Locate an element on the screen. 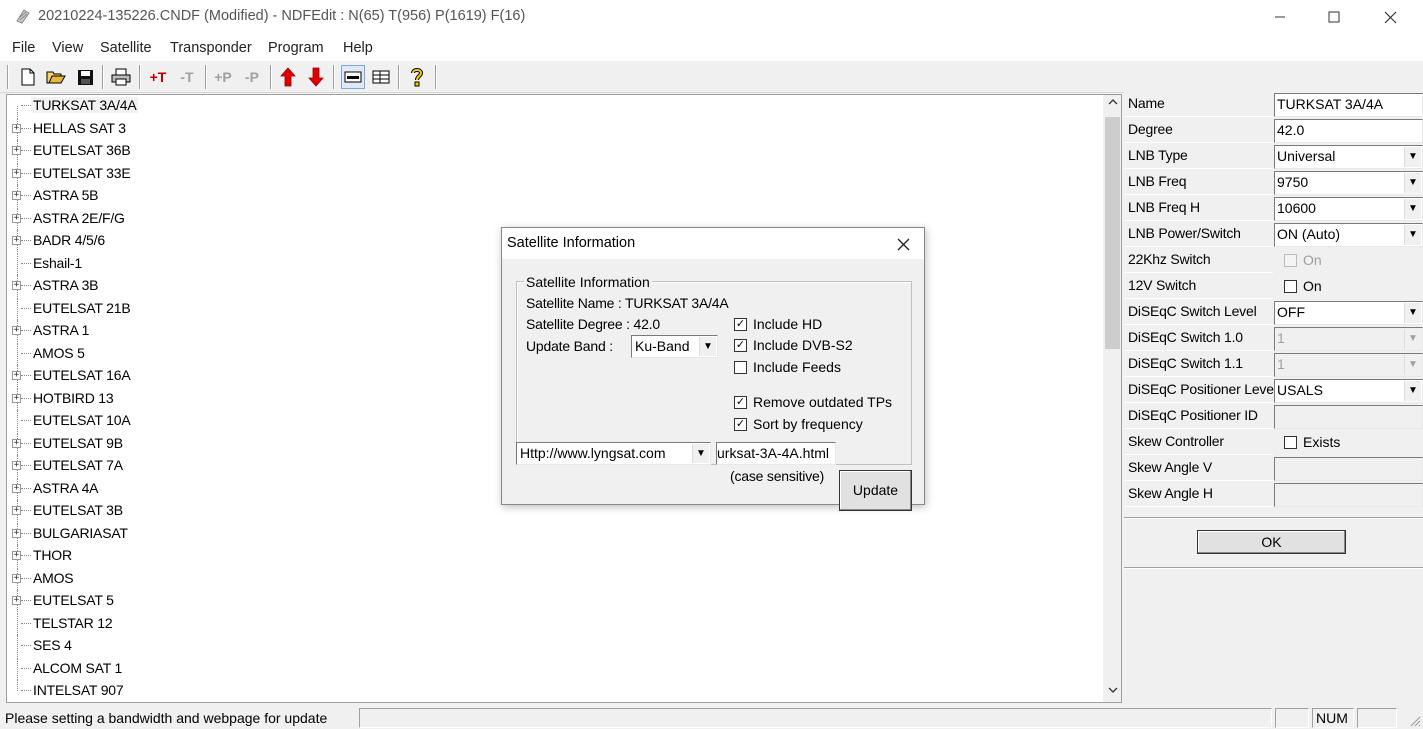 The image size is (1423, 729). close-button is located at coordinates (1390, 17).